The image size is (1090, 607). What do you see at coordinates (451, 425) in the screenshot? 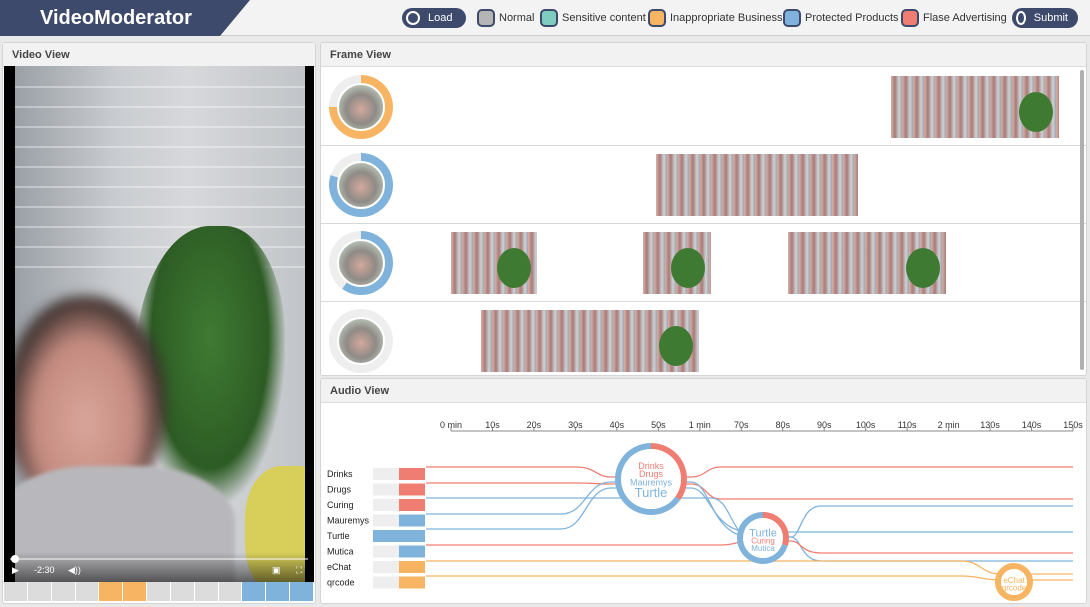
I see `axis-tick-label: 0 min` at bounding box center [451, 425].